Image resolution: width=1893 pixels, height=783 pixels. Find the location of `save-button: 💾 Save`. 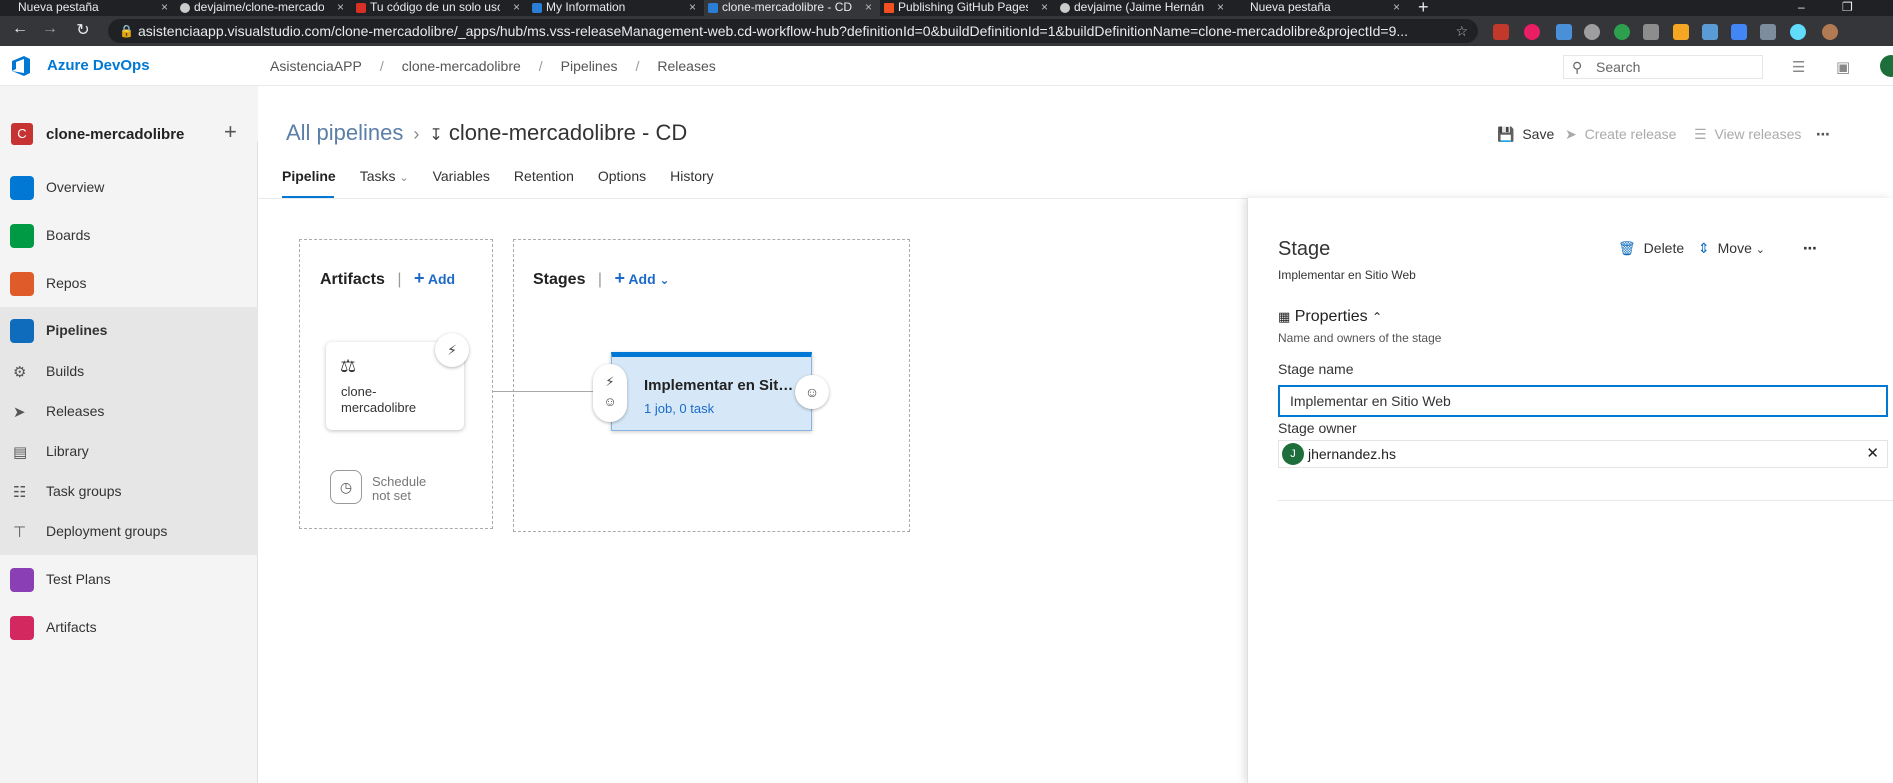

save-button: 💾 Save is located at coordinates (1525, 134).